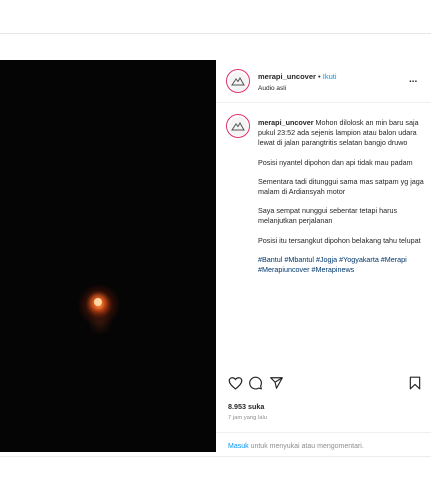 The image size is (431, 488). I want to click on header-username-line: merapi_uncover • Ikuti, so click(297, 76).